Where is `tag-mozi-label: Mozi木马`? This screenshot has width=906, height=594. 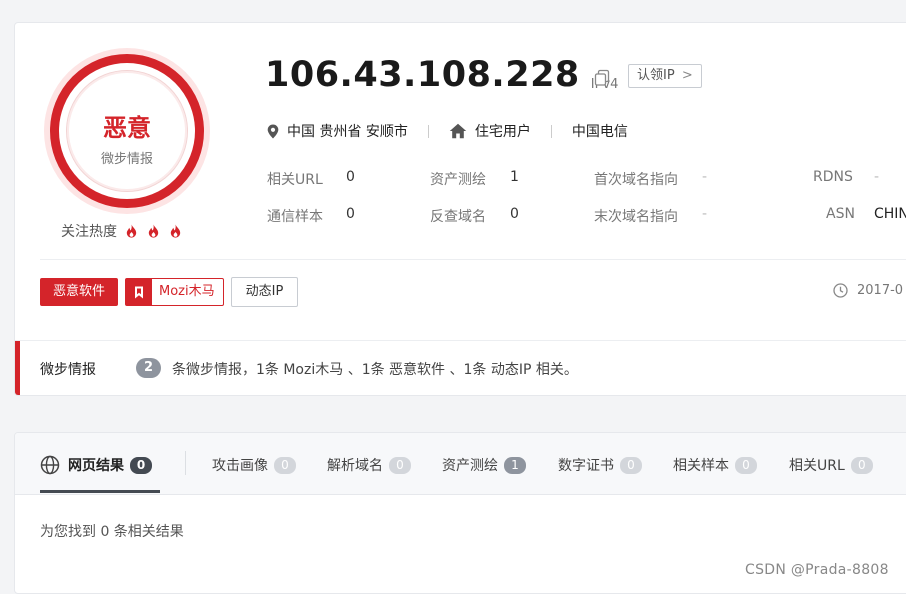 tag-mozi-label: Mozi木马 is located at coordinates (187, 291).